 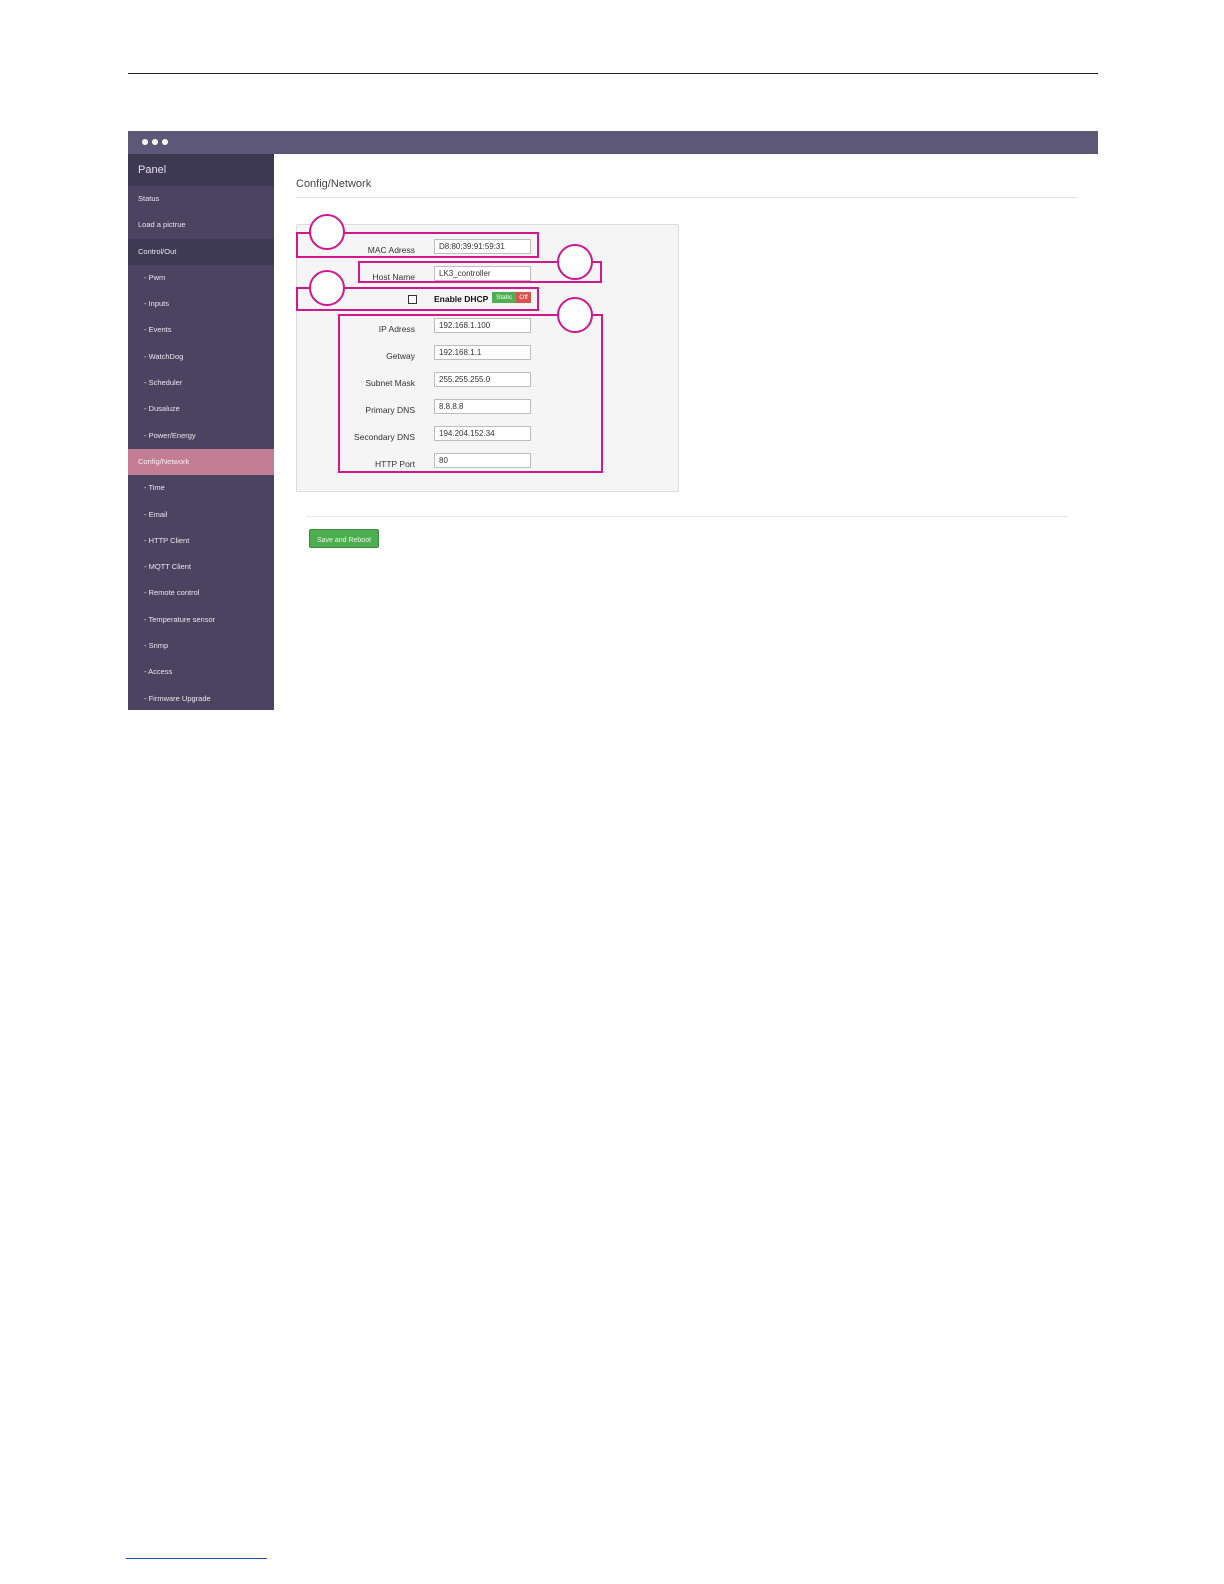 What do you see at coordinates (344, 538) in the screenshot?
I see `save-and-reboot-button: Save and Reboot` at bounding box center [344, 538].